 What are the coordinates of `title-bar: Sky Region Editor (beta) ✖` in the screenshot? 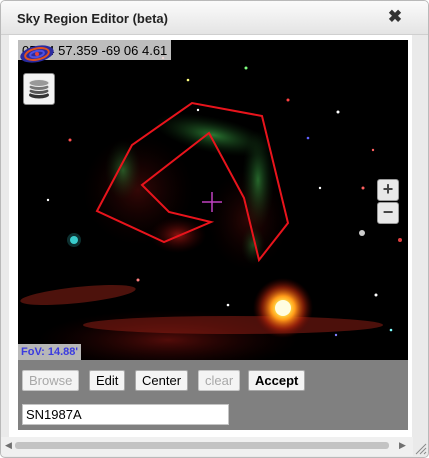 It's located at (214, 18).